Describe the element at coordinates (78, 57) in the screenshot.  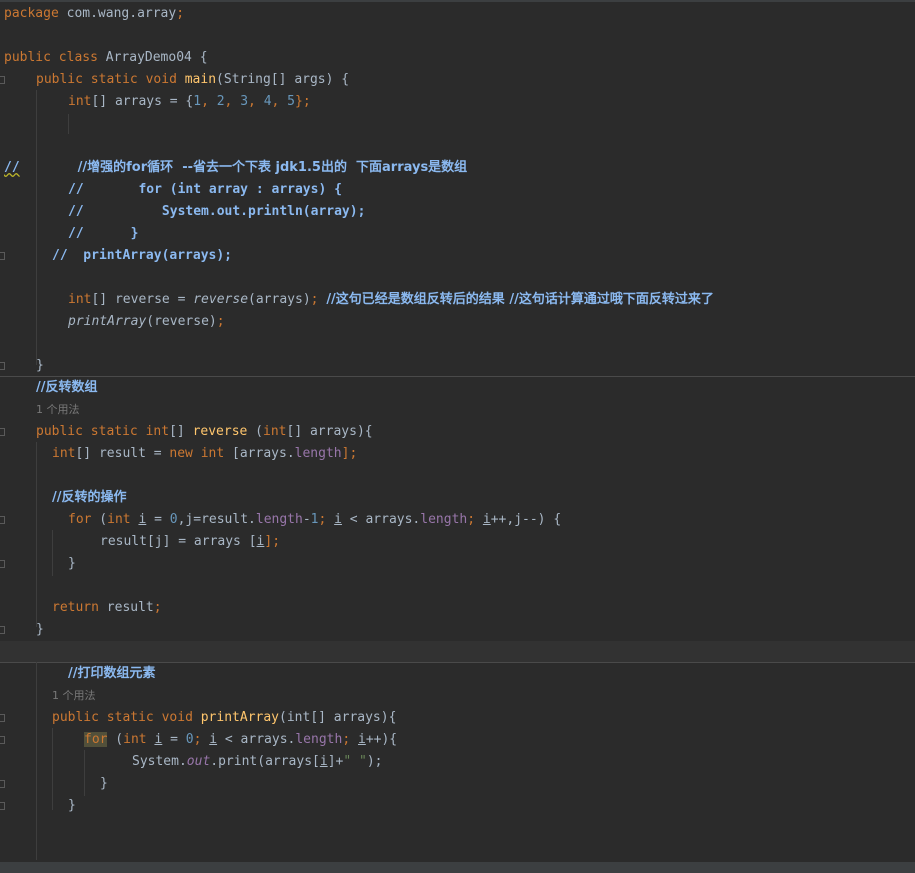
I see `keyword: class` at that location.